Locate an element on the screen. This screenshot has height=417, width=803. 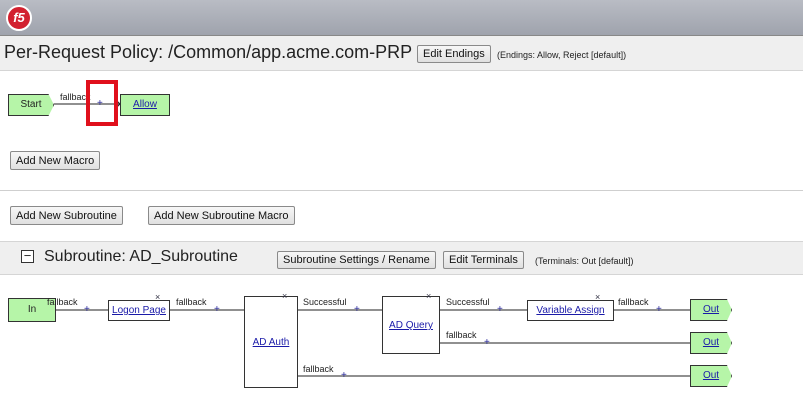
variable-assign-node: Variable Assign is located at coordinates (570, 310).